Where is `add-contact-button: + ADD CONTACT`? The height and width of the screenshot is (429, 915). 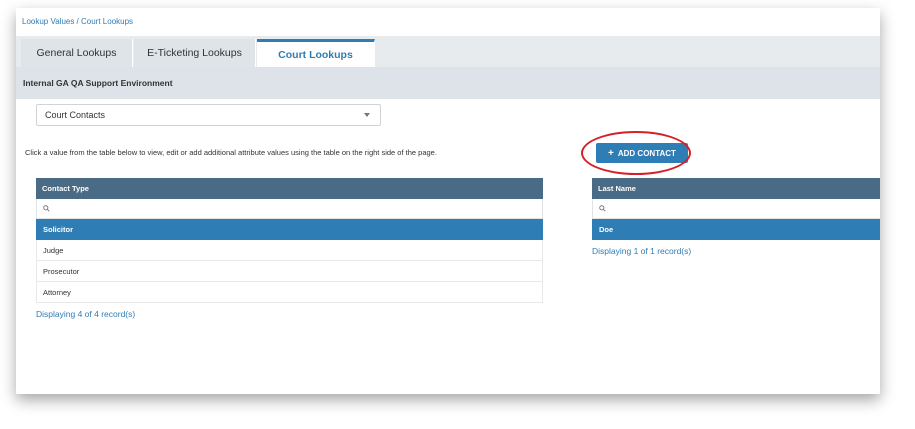
add-contact-button: + ADD CONTACT is located at coordinates (642, 153).